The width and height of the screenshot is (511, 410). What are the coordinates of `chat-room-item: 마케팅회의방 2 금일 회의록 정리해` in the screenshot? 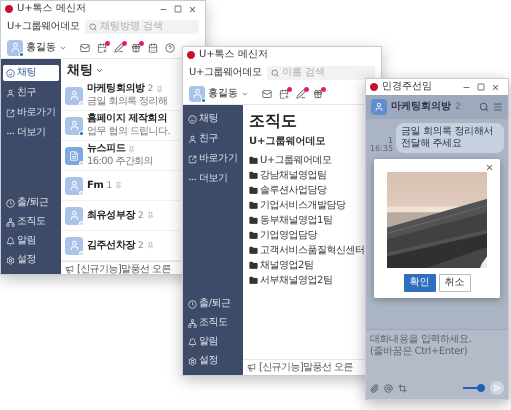 It's located at (121, 96).